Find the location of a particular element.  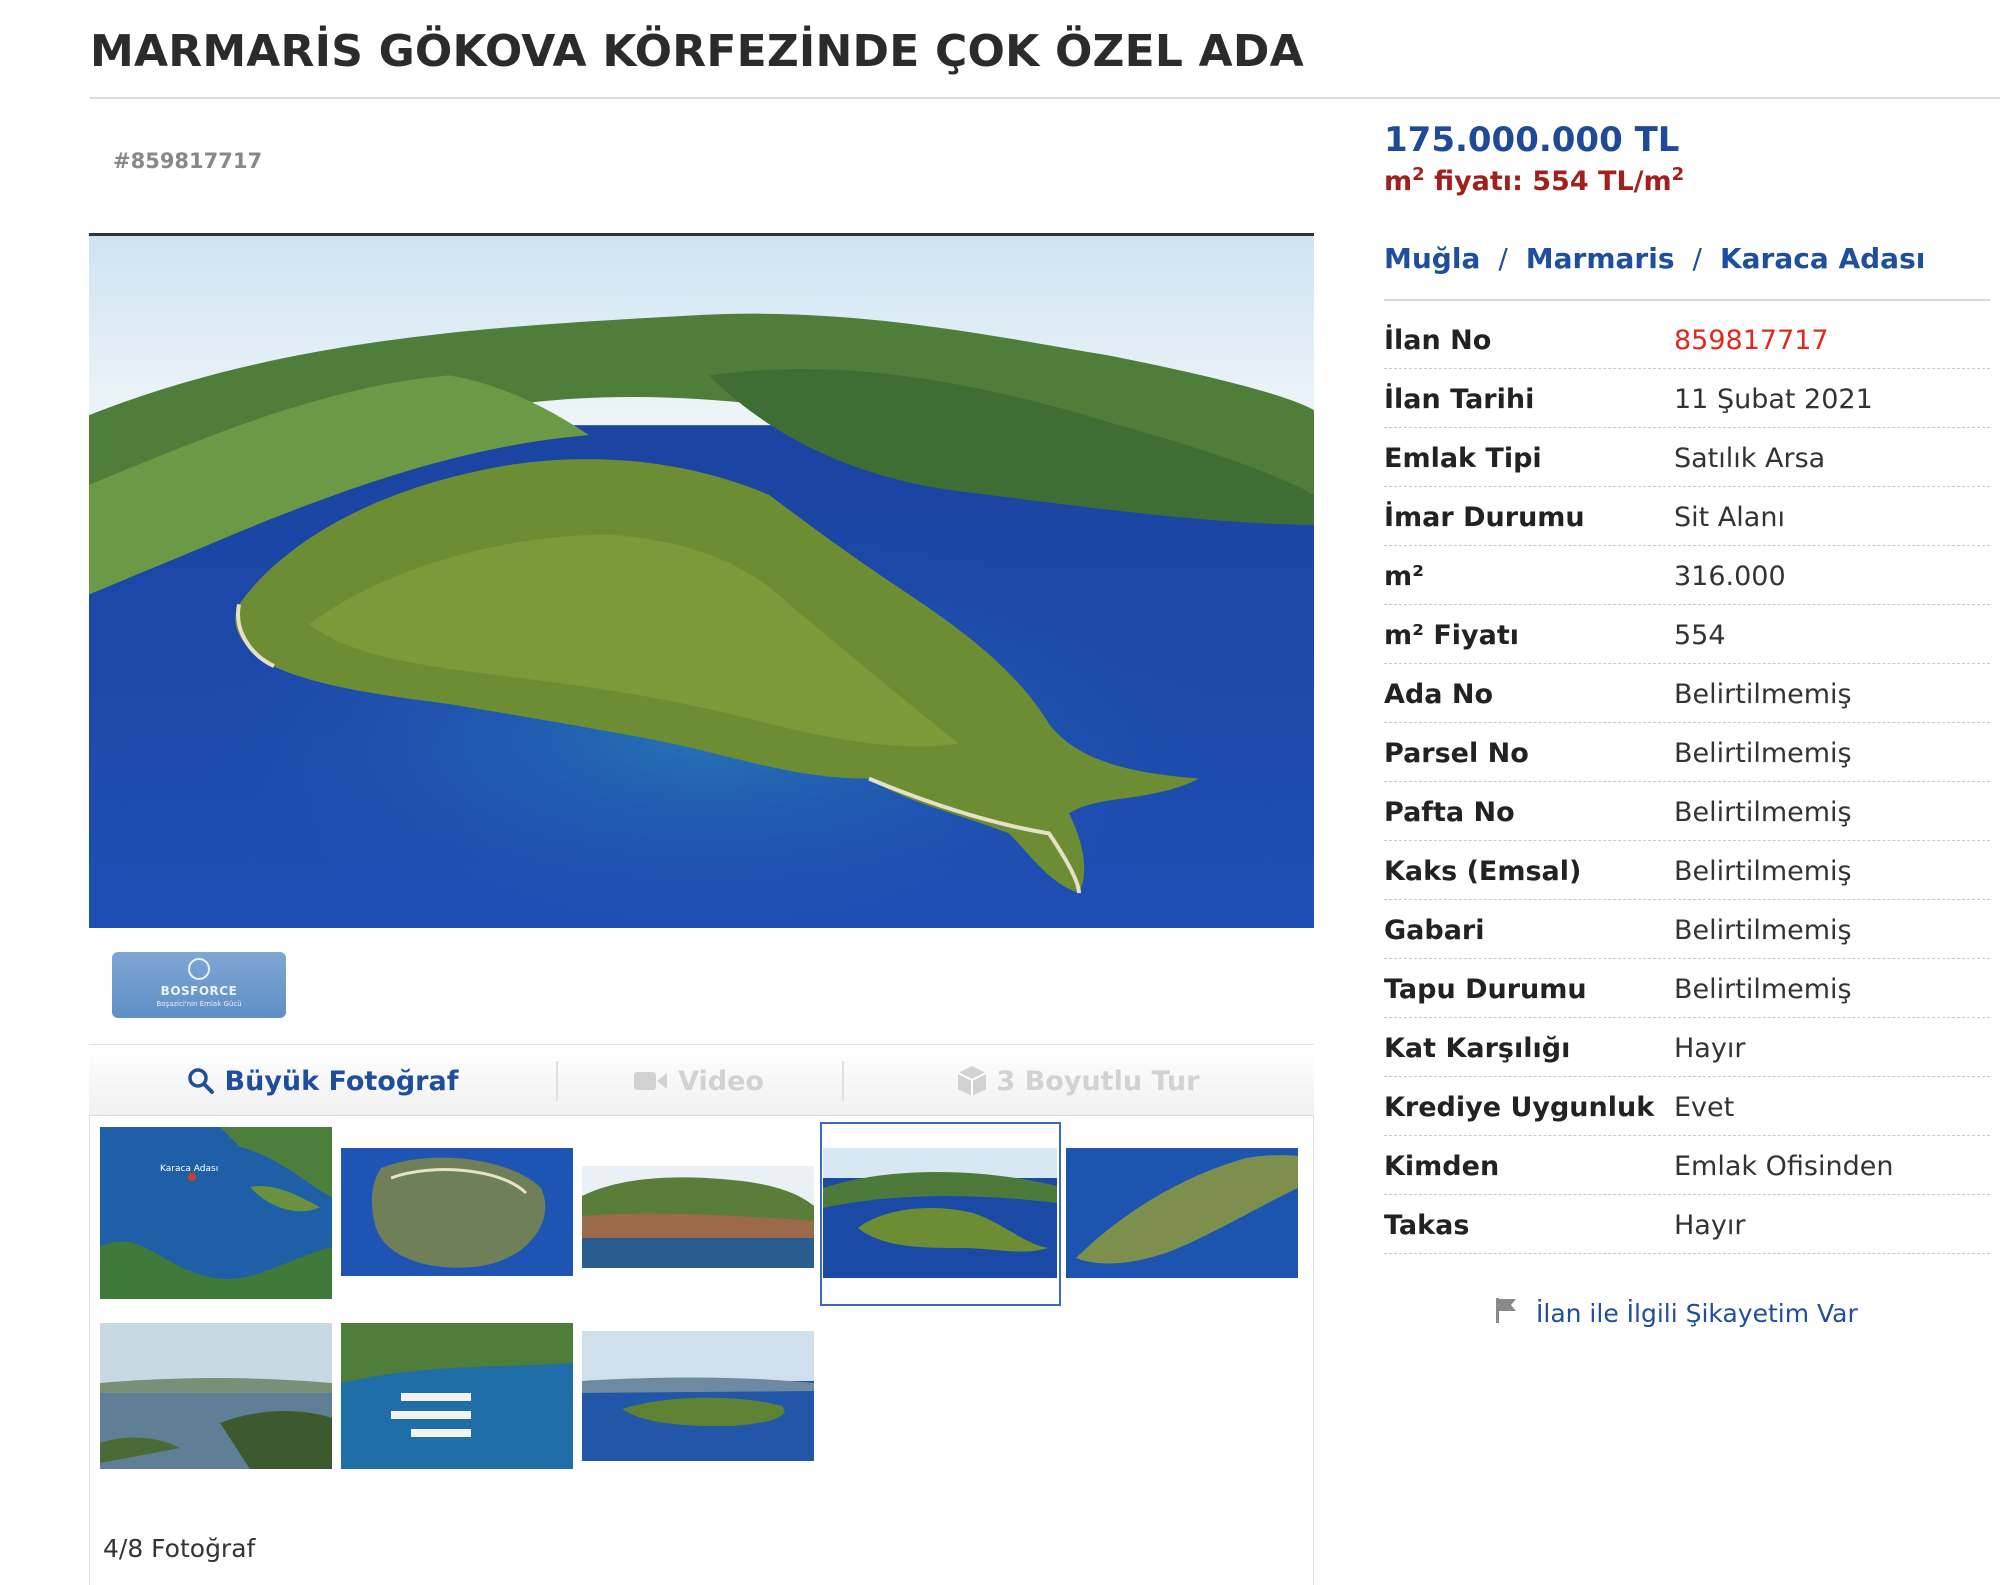

detail-value: Emlak Ofisinden is located at coordinates (1784, 1166).